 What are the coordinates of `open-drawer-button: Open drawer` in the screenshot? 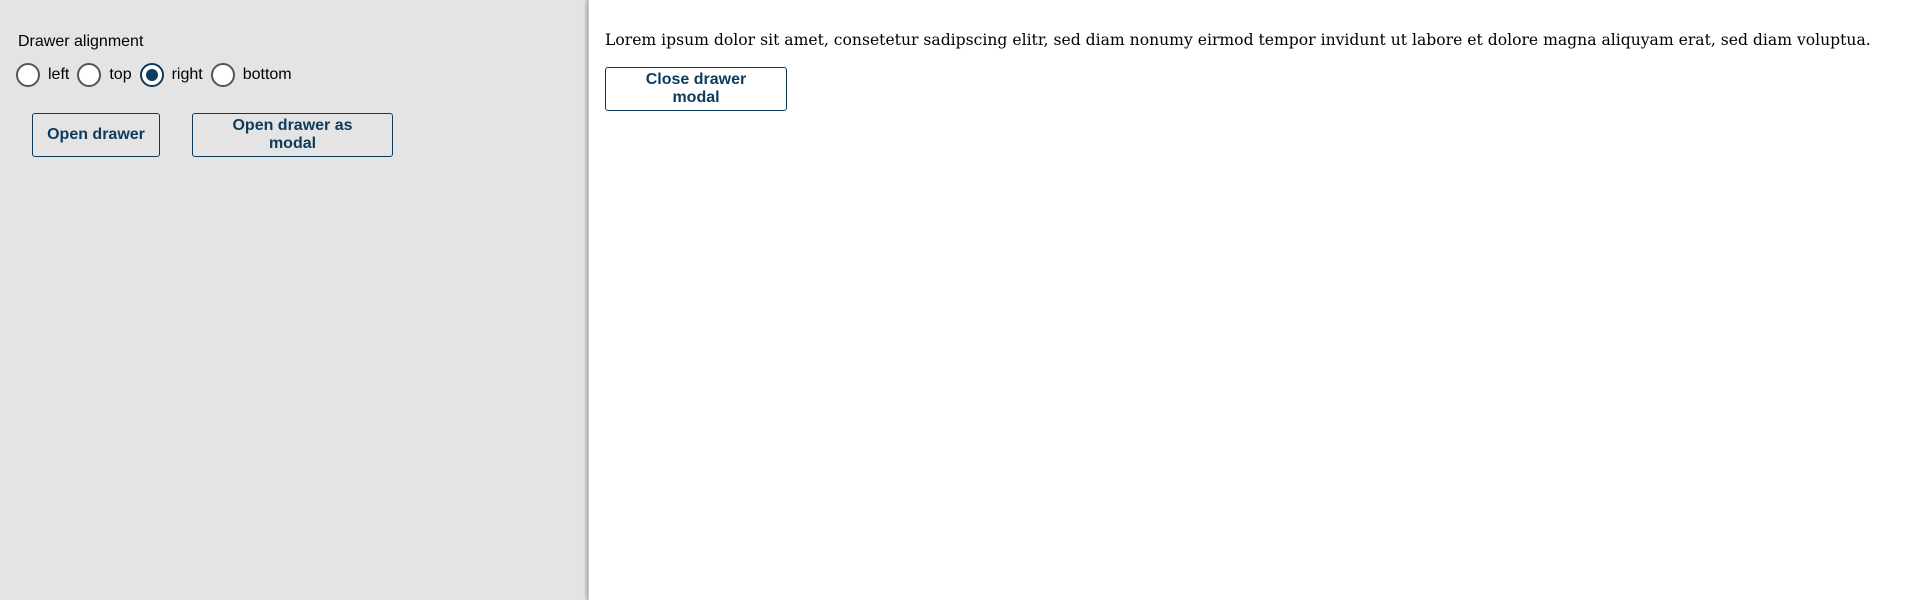 It's located at (96, 135).